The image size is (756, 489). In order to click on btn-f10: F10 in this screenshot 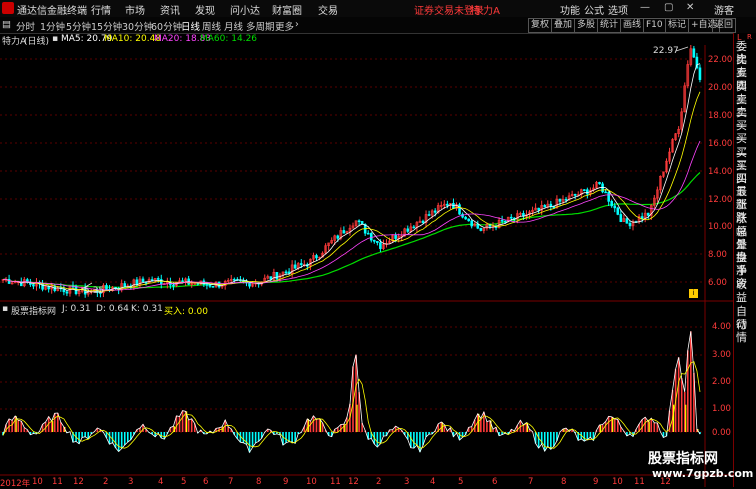, I will do `click(654, 25)`.